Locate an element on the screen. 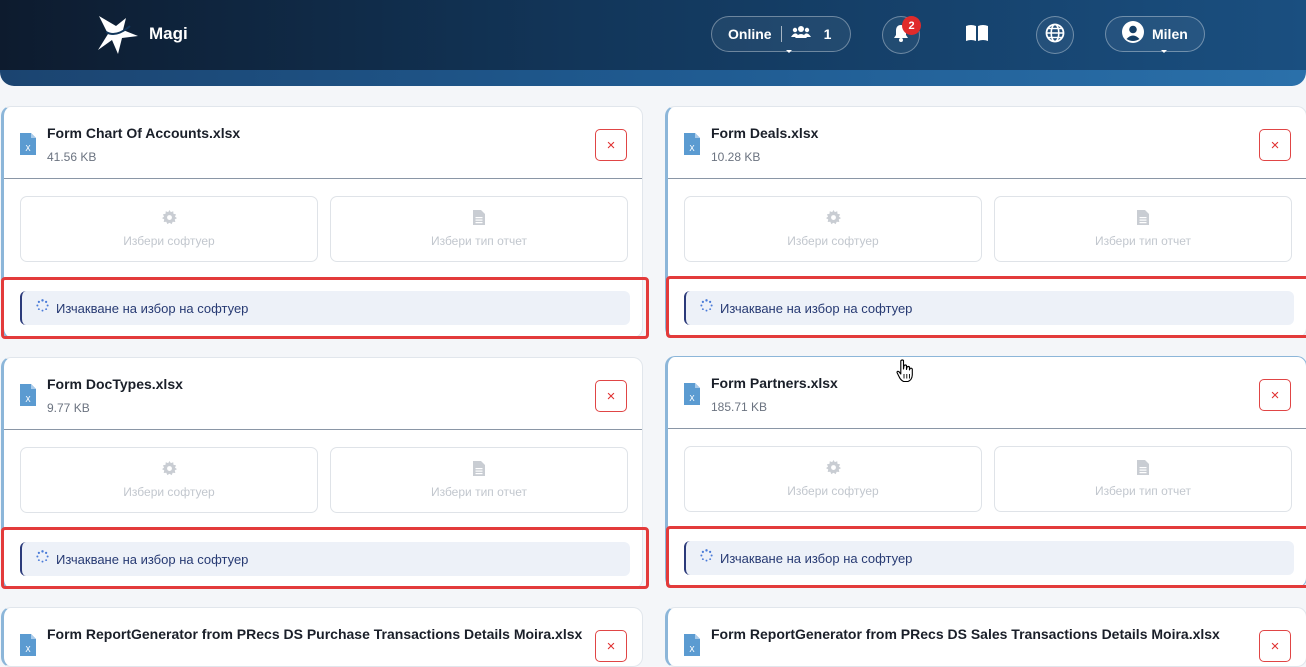 The width and height of the screenshot is (1306, 667). online-separator is located at coordinates (781, 34).